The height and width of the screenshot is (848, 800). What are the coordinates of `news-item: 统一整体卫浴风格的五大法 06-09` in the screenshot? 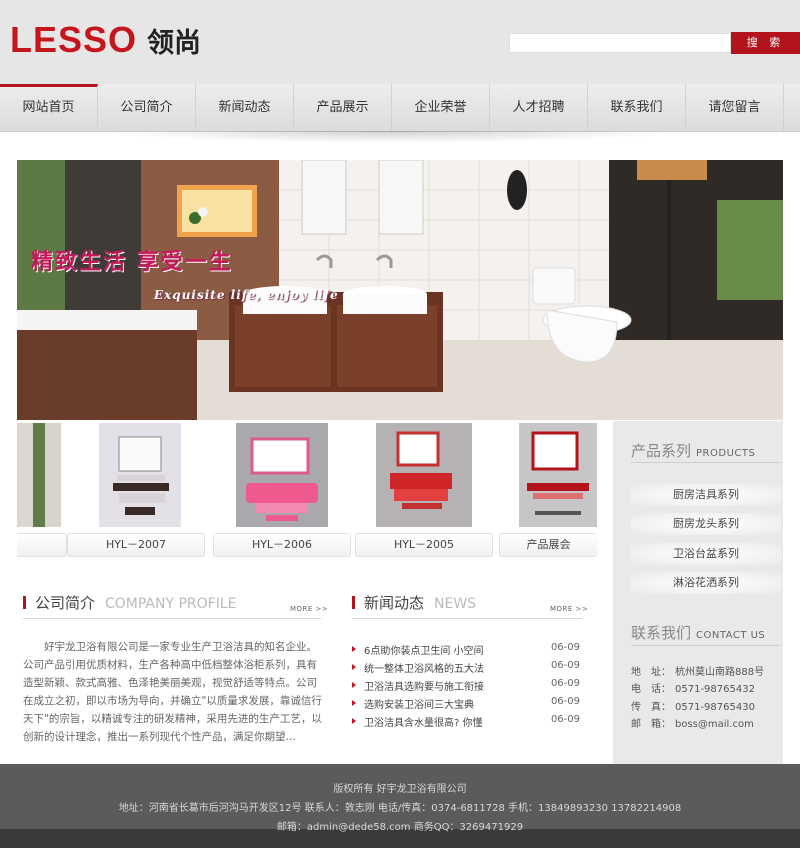 It's located at (467, 667).